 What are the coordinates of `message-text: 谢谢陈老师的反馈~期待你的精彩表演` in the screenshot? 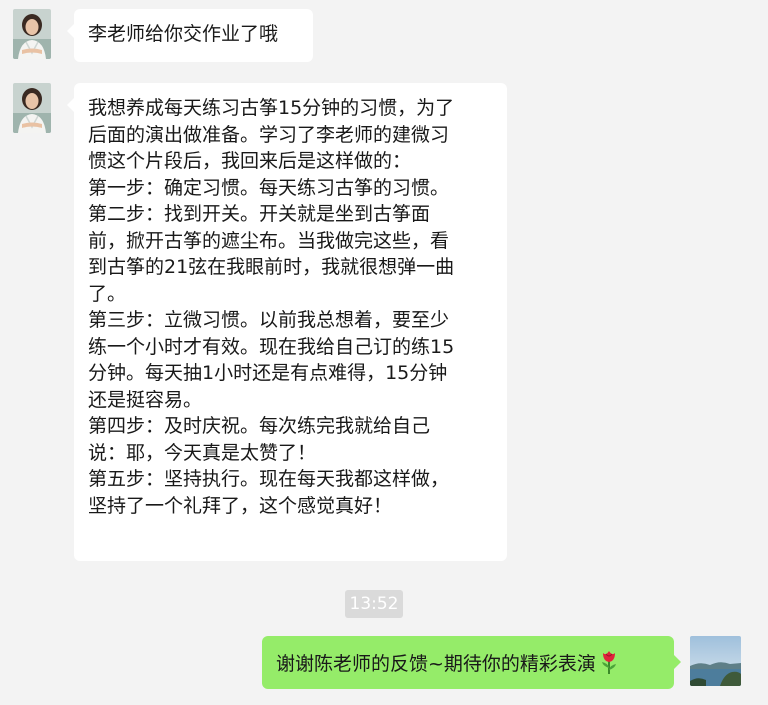 It's located at (468, 663).